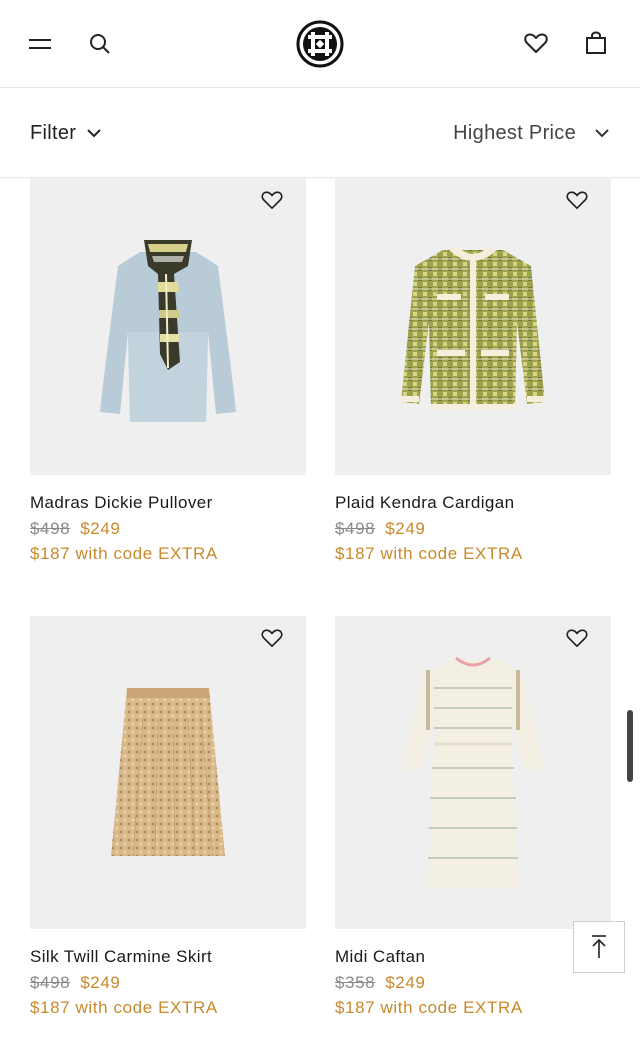 This screenshot has height=1056, width=640. Describe the element at coordinates (168, 330) in the screenshot. I see `sweater-with-plaid-scarf-image` at that location.